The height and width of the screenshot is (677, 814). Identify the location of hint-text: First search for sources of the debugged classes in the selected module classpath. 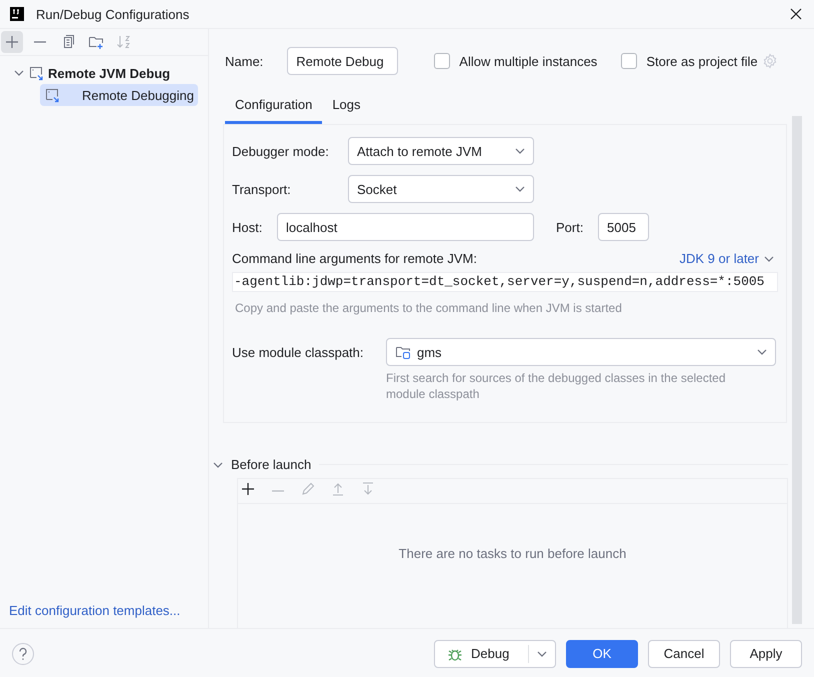
(556, 386).